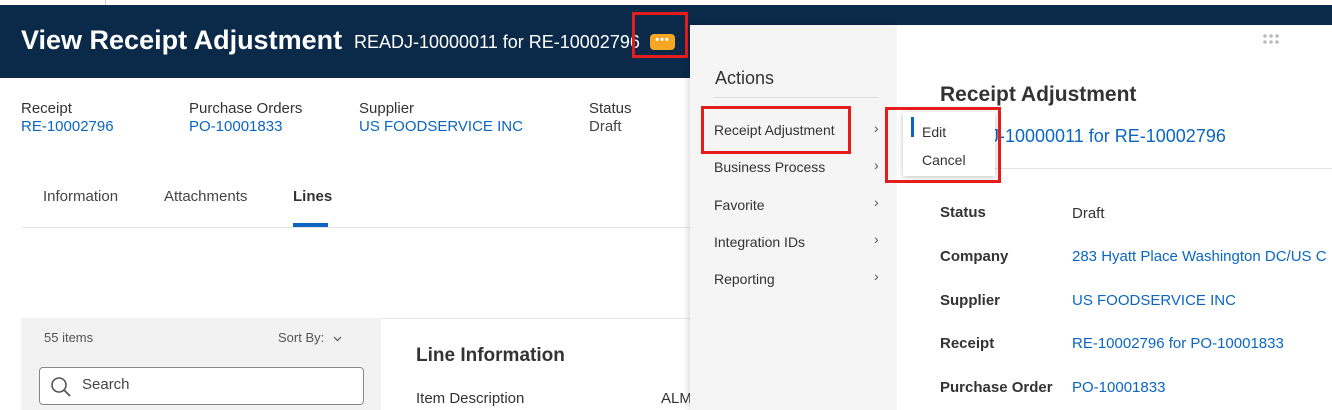 The height and width of the screenshot is (410, 1332). I want to click on page-title: View Receipt Adjustment, so click(182, 40).